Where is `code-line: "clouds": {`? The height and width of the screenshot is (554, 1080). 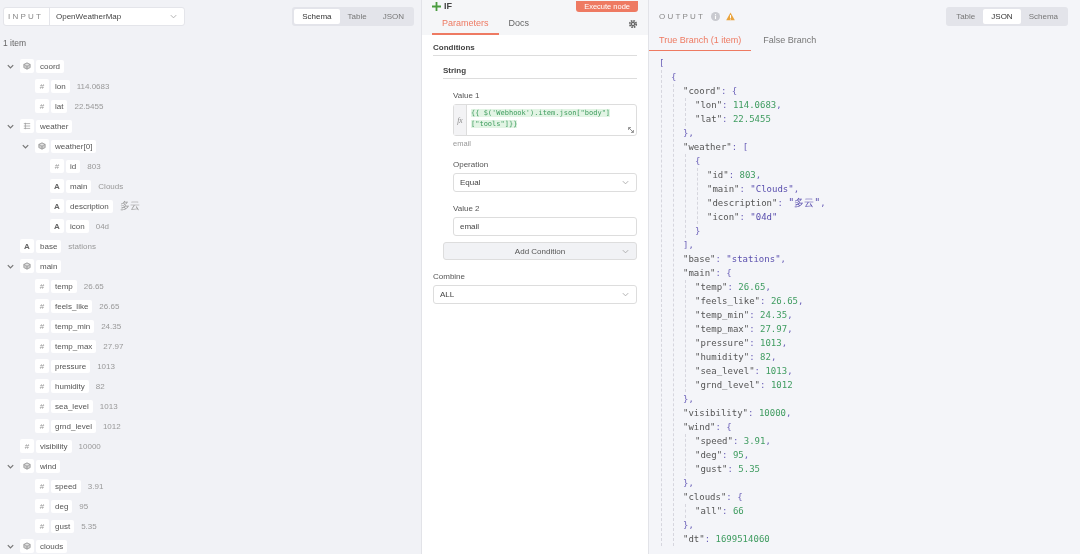
code-line: "clouds": { is located at coordinates (713, 497).